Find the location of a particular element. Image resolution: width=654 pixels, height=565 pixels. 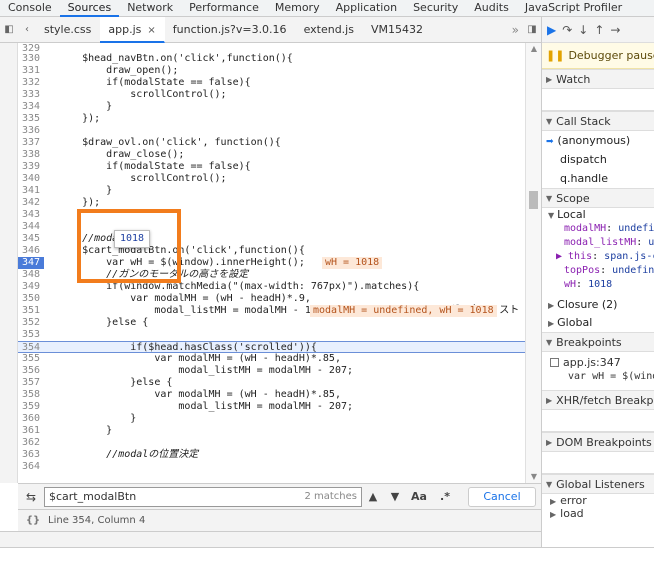

code-line: 350 var modalMH = (wH - headH)*.9, is located at coordinates (166, 298).